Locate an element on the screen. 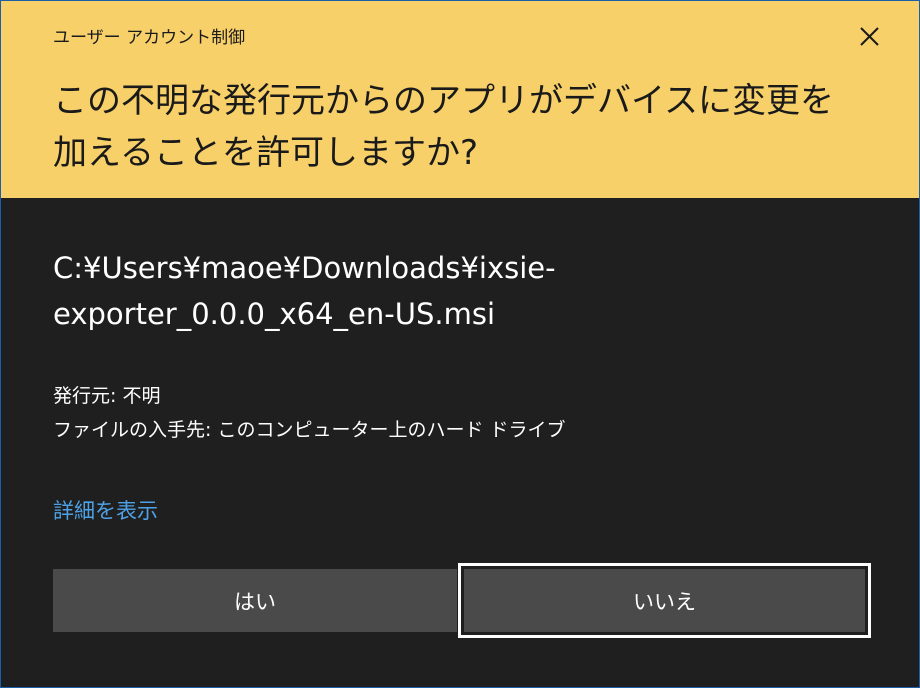 This screenshot has height=688, width=920. publisher-text: 発行元: 不明 is located at coordinates (107, 396).